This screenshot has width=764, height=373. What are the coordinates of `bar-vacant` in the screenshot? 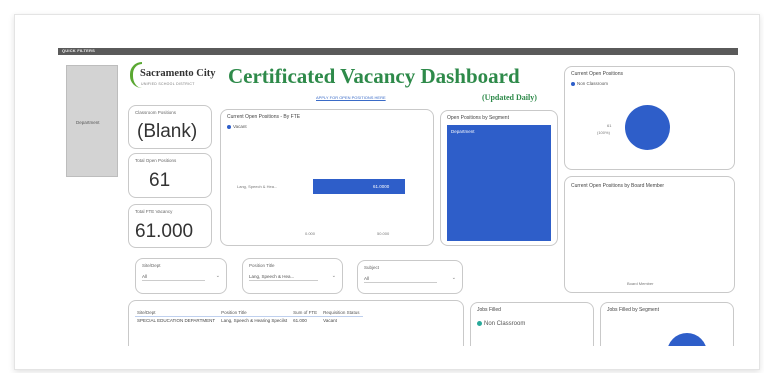 It's located at (359, 186).